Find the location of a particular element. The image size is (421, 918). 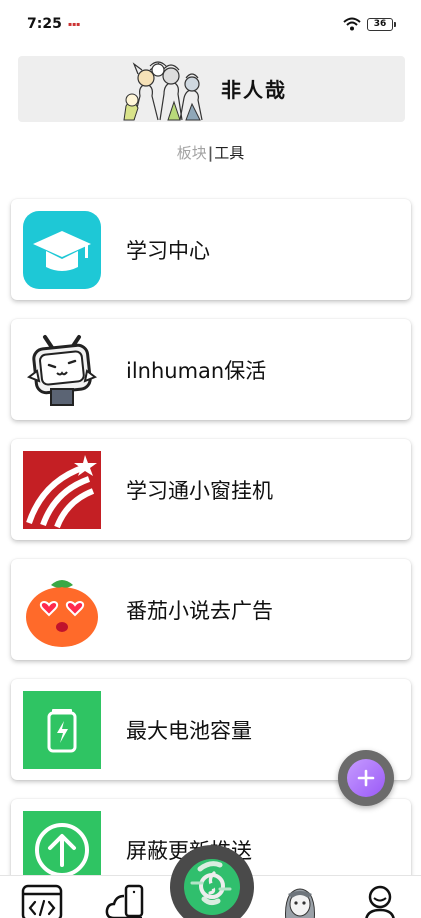

notification-icon: ▪▪▪ is located at coordinates (74, 24).